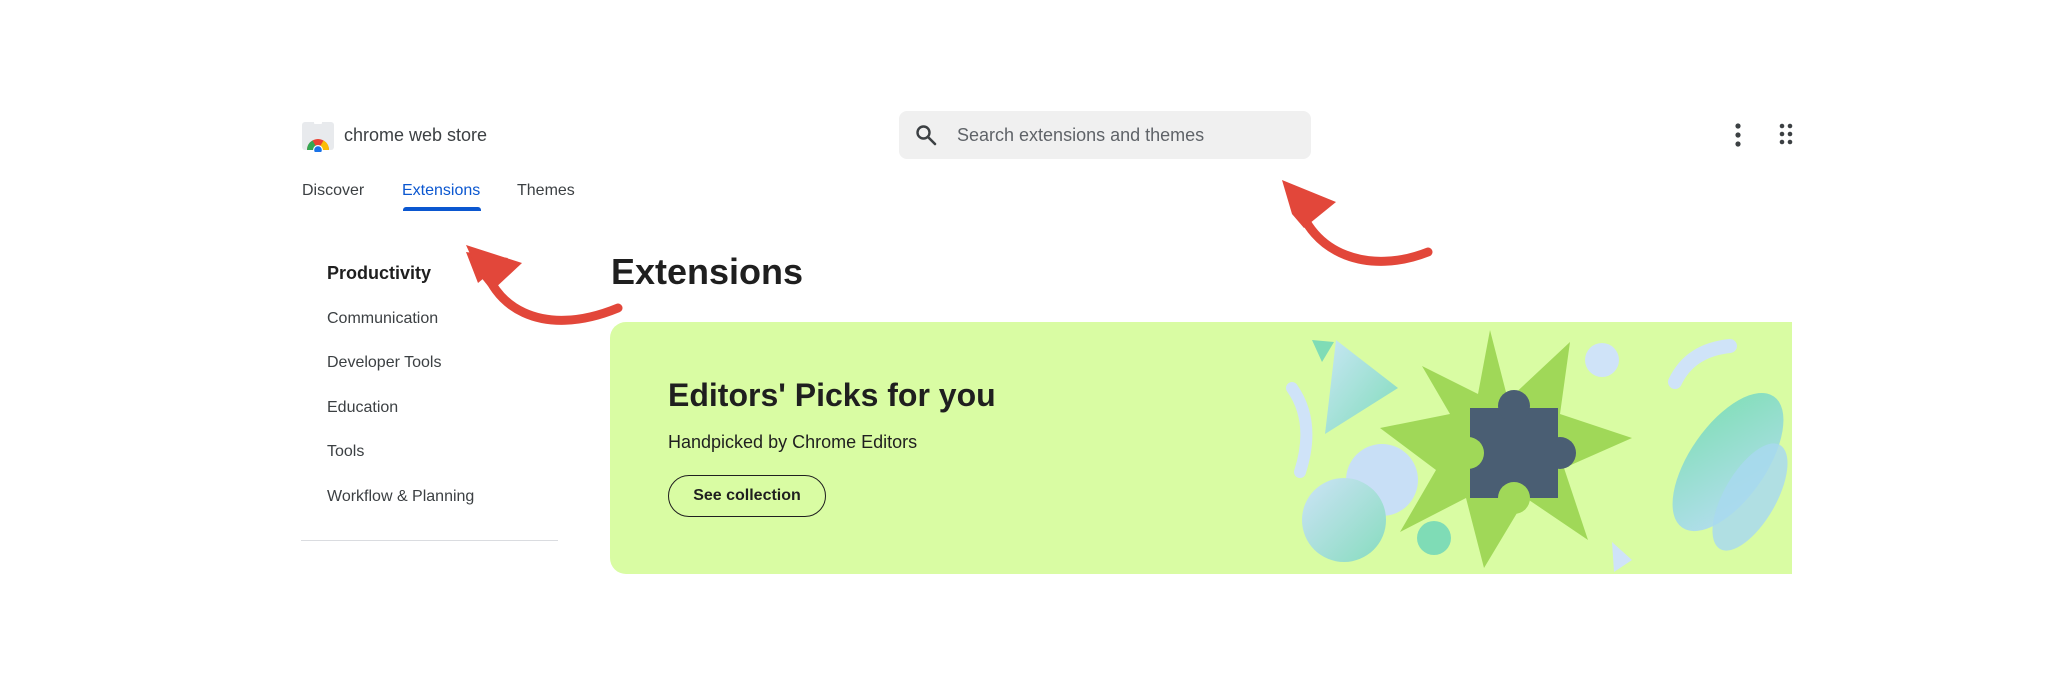  What do you see at coordinates (429, 540) in the screenshot?
I see `sidebar-divider` at bounding box center [429, 540].